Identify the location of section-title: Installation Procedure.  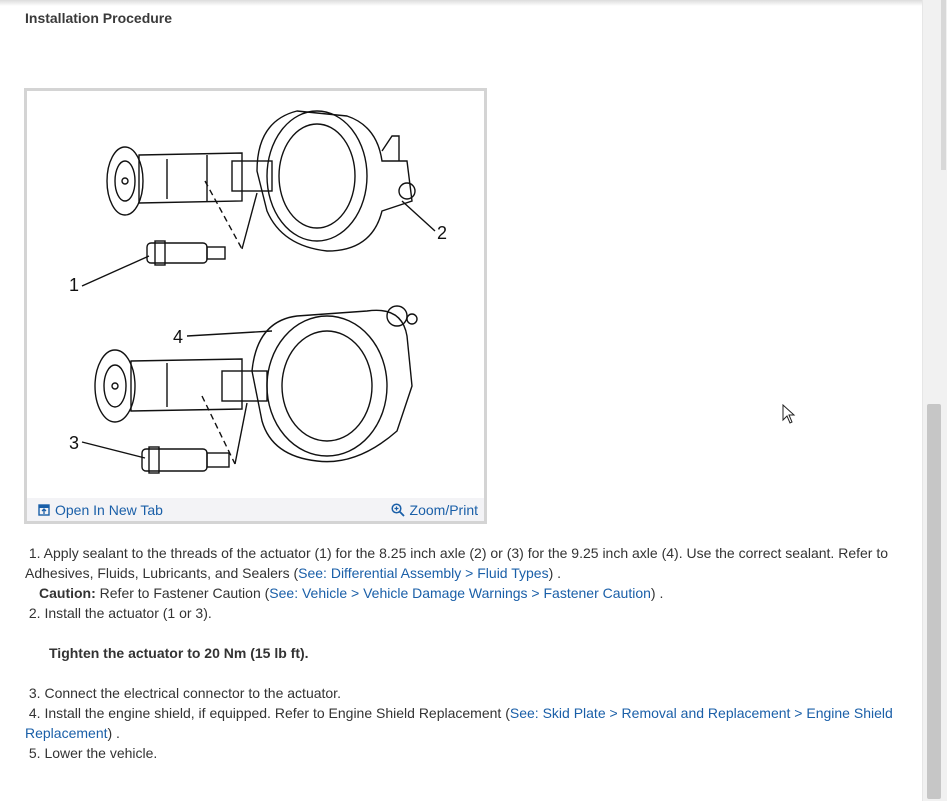
(99, 18).